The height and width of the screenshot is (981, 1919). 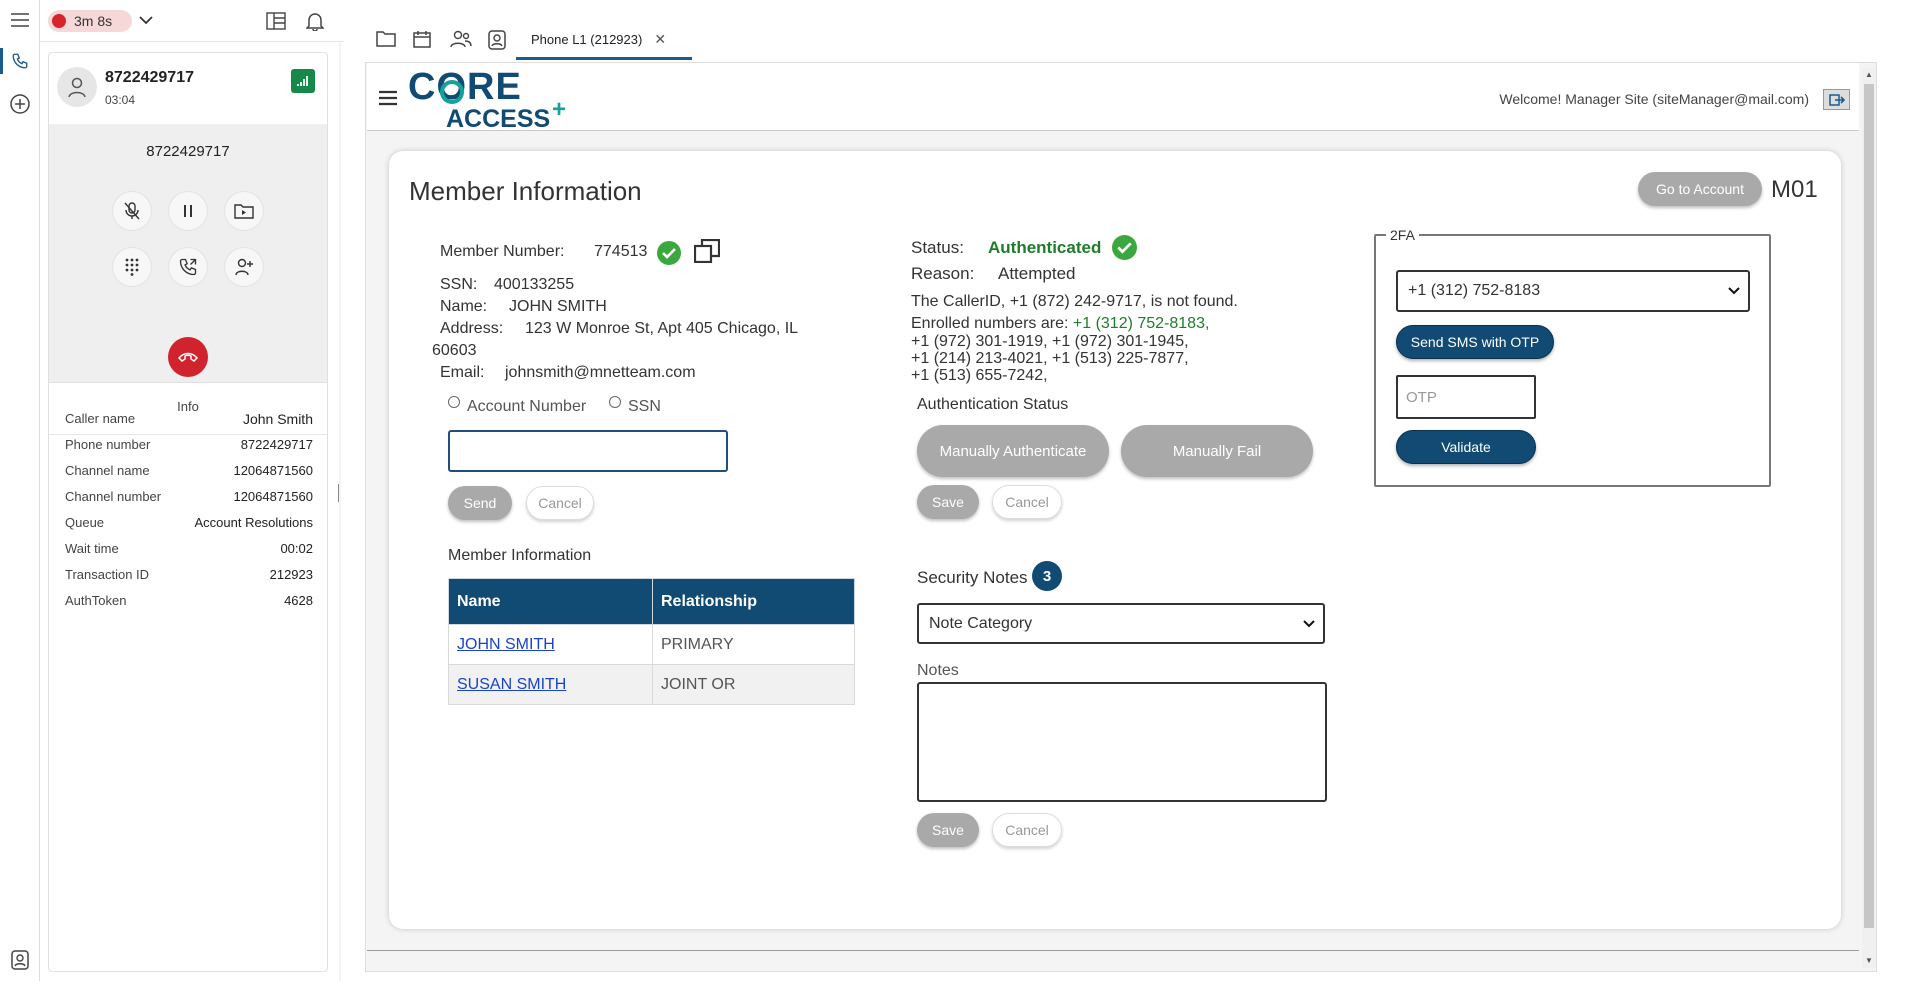 What do you see at coordinates (534, 284) in the screenshot?
I see `ssn-value: 400133255` at bounding box center [534, 284].